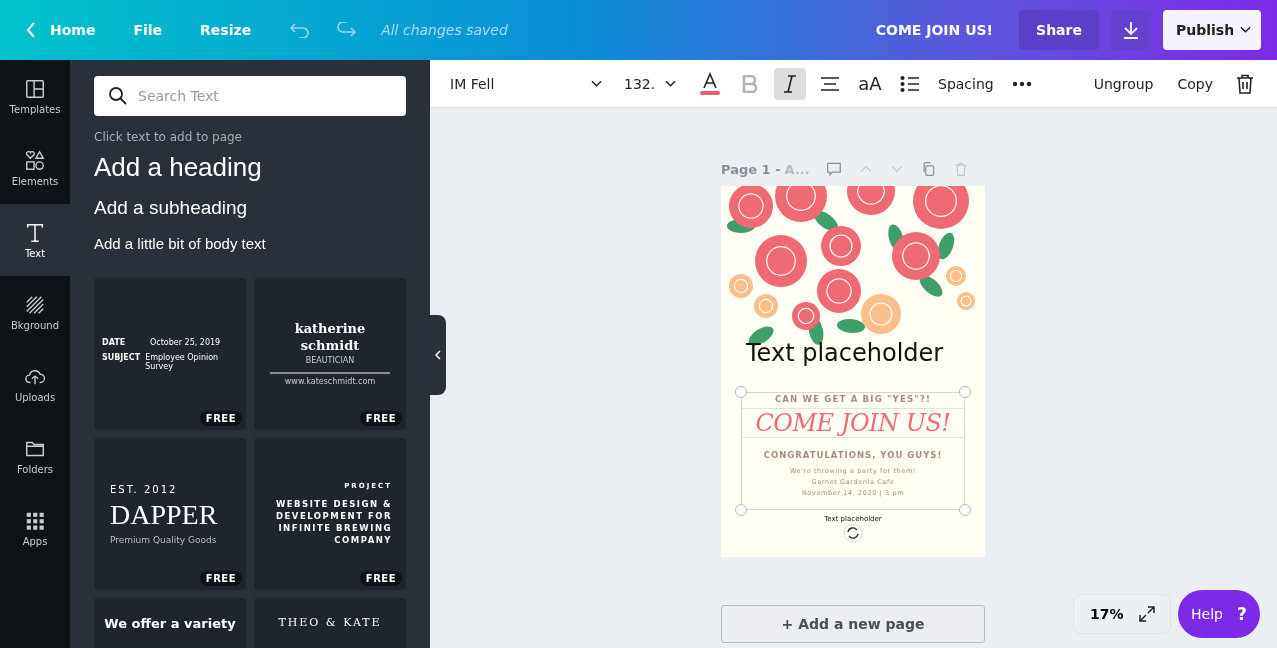 This screenshot has height=648, width=1277. What do you see at coordinates (934, 30) in the screenshot?
I see `design-title: COME JOIN US!` at bounding box center [934, 30].